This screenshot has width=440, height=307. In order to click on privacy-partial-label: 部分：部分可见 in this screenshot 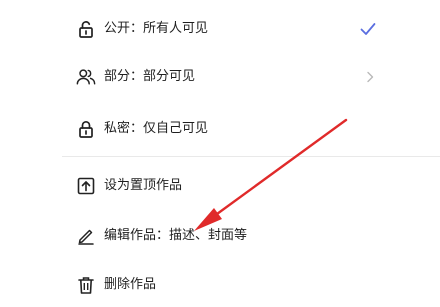, I will do `click(150, 76)`.